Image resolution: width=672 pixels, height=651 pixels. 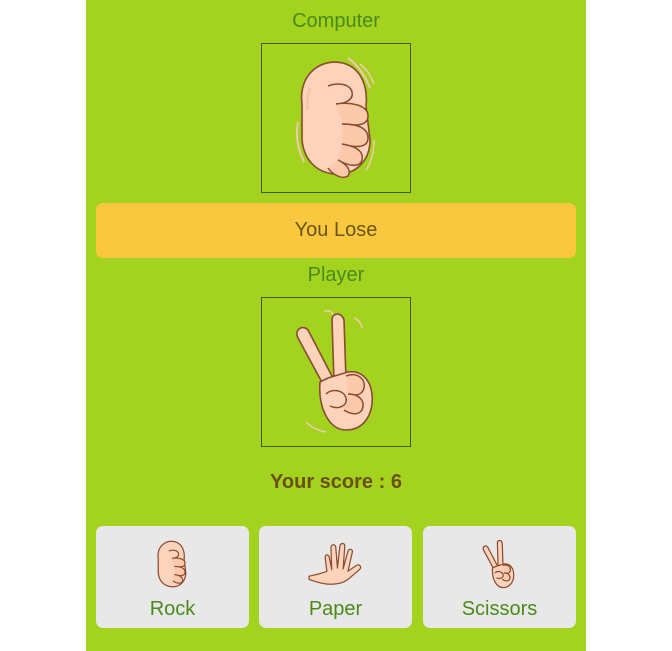 What do you see at coordinates (336, 275) in the screenshot?
I see `player-label: Player` at bounding box center [336, 275].